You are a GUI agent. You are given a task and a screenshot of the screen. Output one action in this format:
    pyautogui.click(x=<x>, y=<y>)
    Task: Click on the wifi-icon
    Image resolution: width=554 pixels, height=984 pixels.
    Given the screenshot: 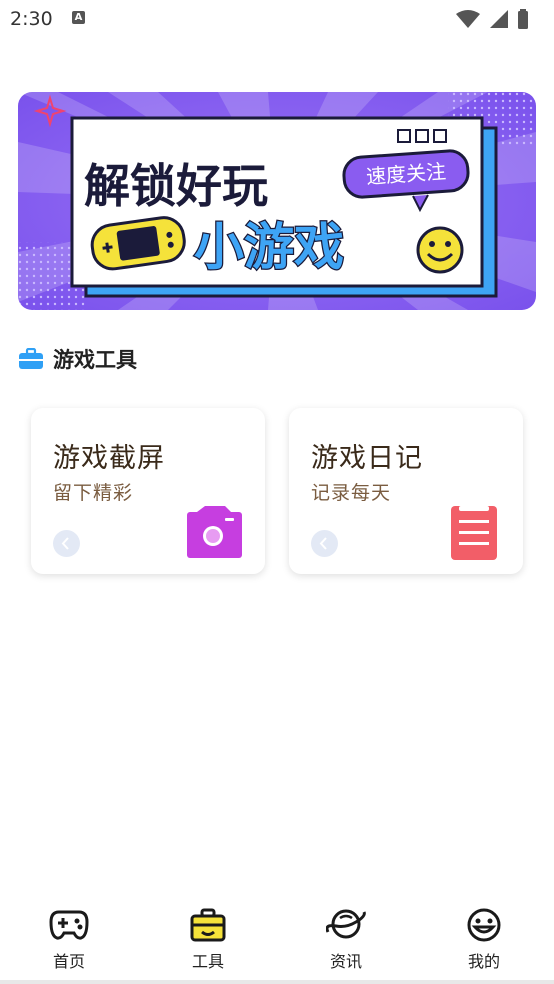 What is the action you would take?
    pyautogui.click(x=468, y=19)
    